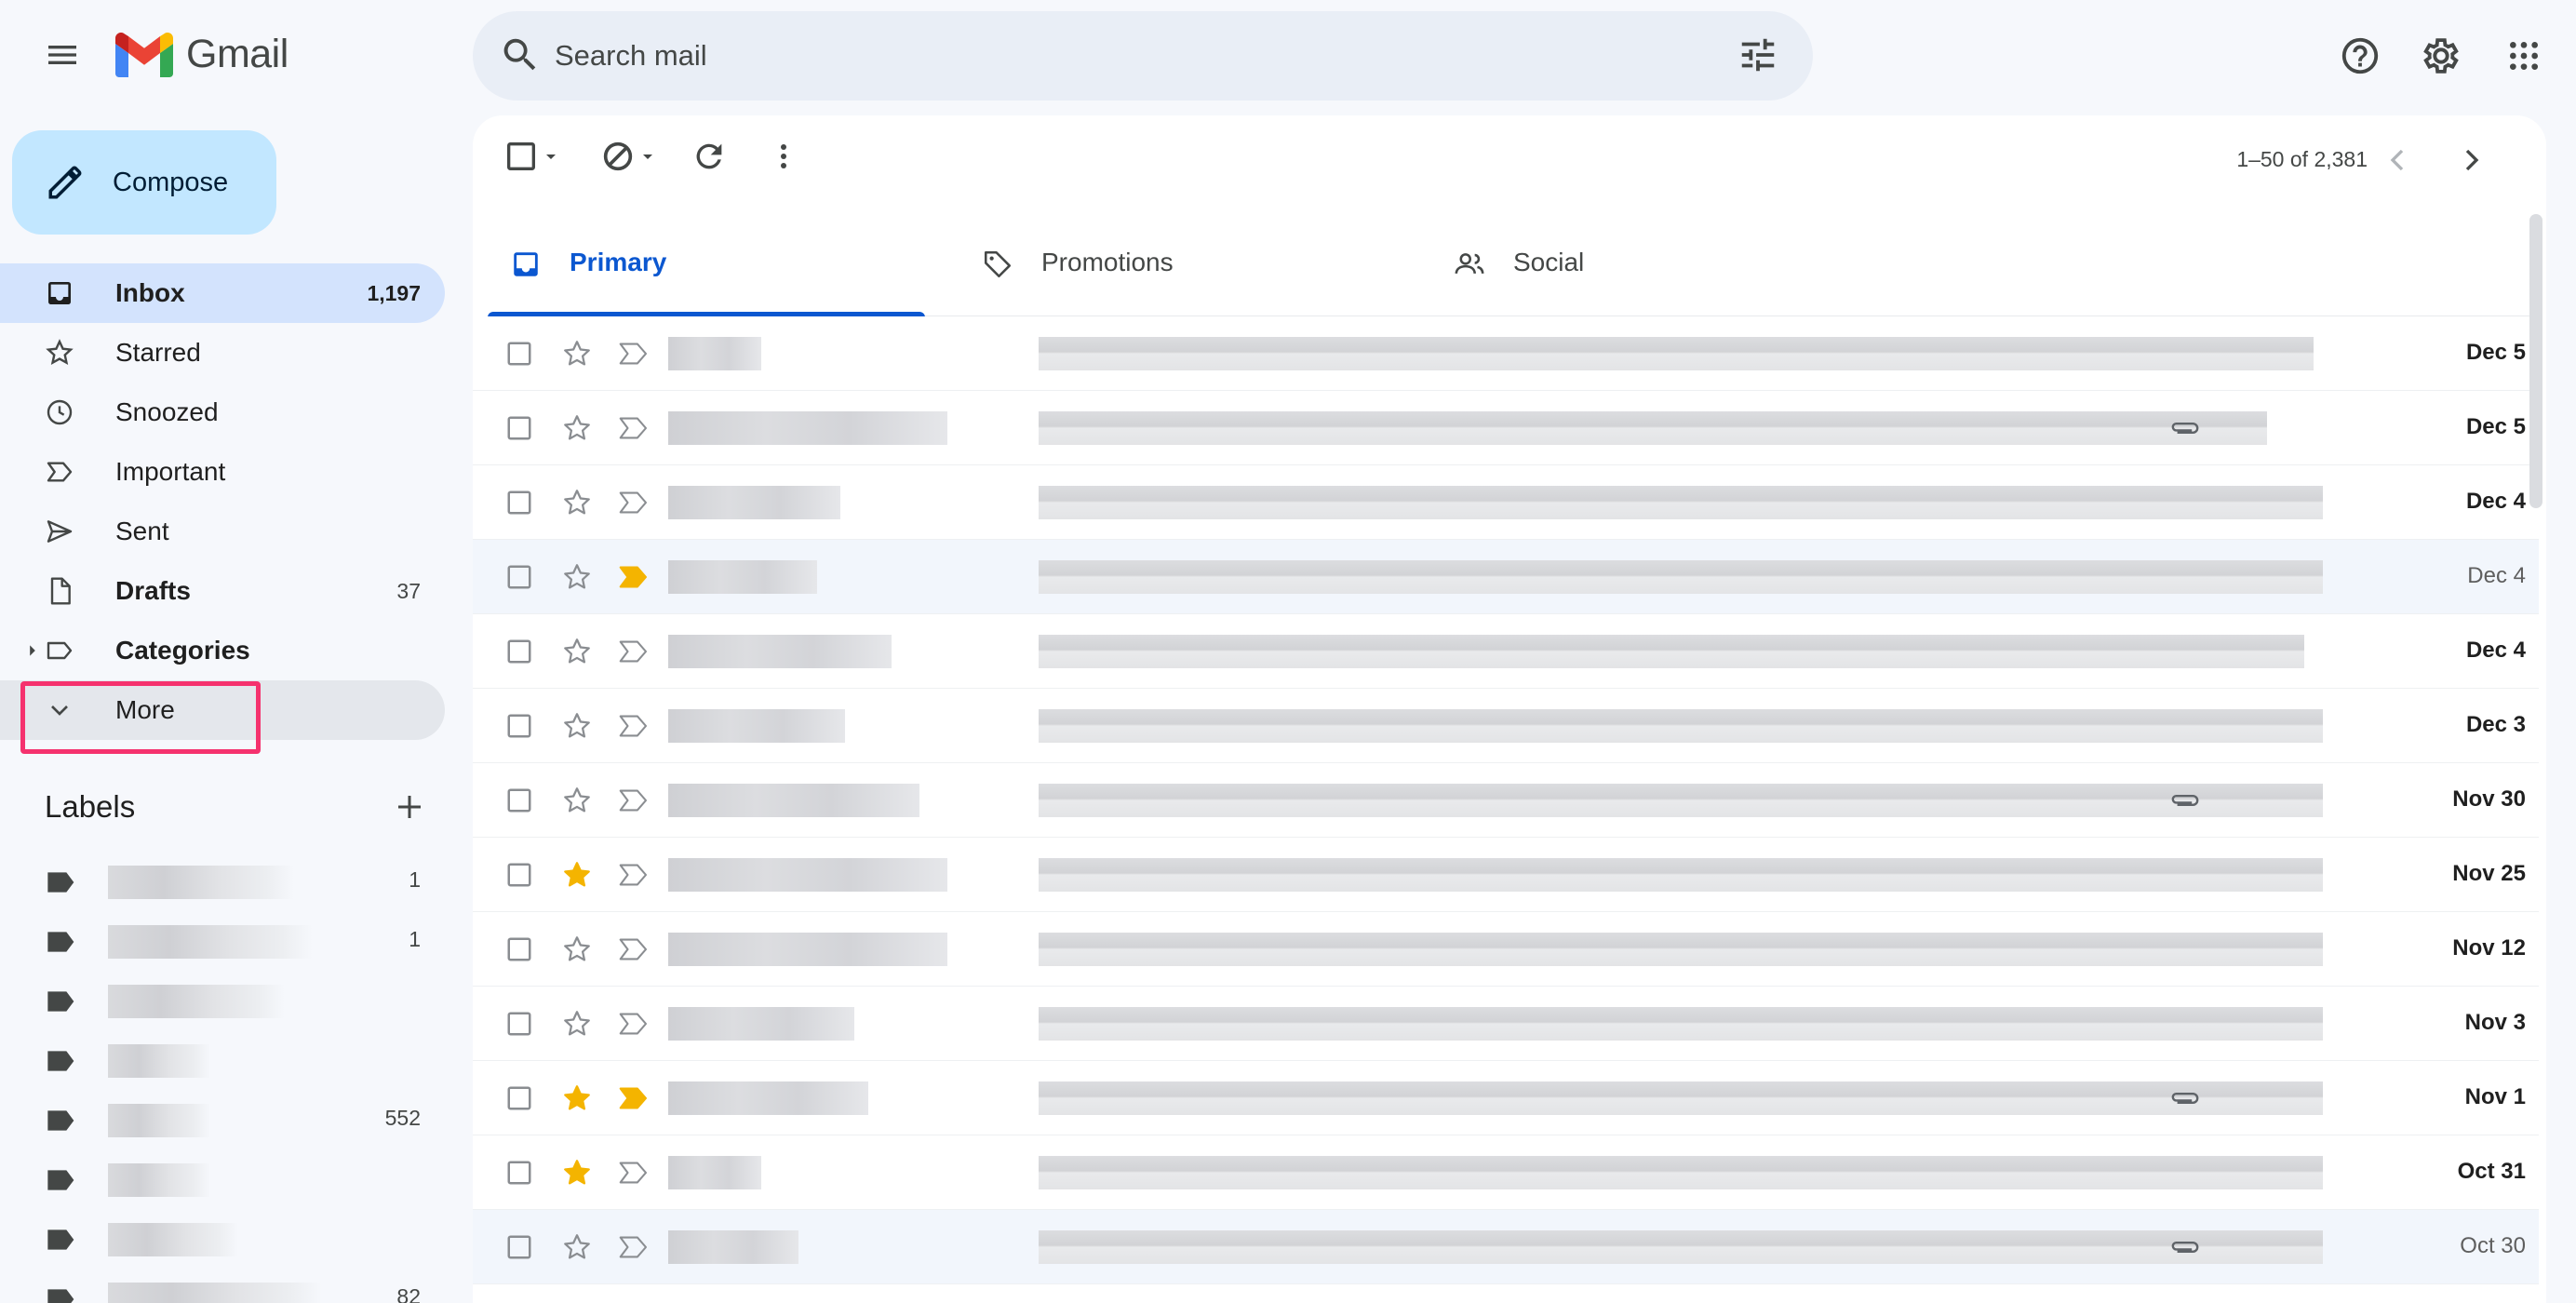 The height and width of the screenshot is (1303, 2576). Describe the element at coordinates (520, 55) in the screenshot. I see `search-icon` at that location.